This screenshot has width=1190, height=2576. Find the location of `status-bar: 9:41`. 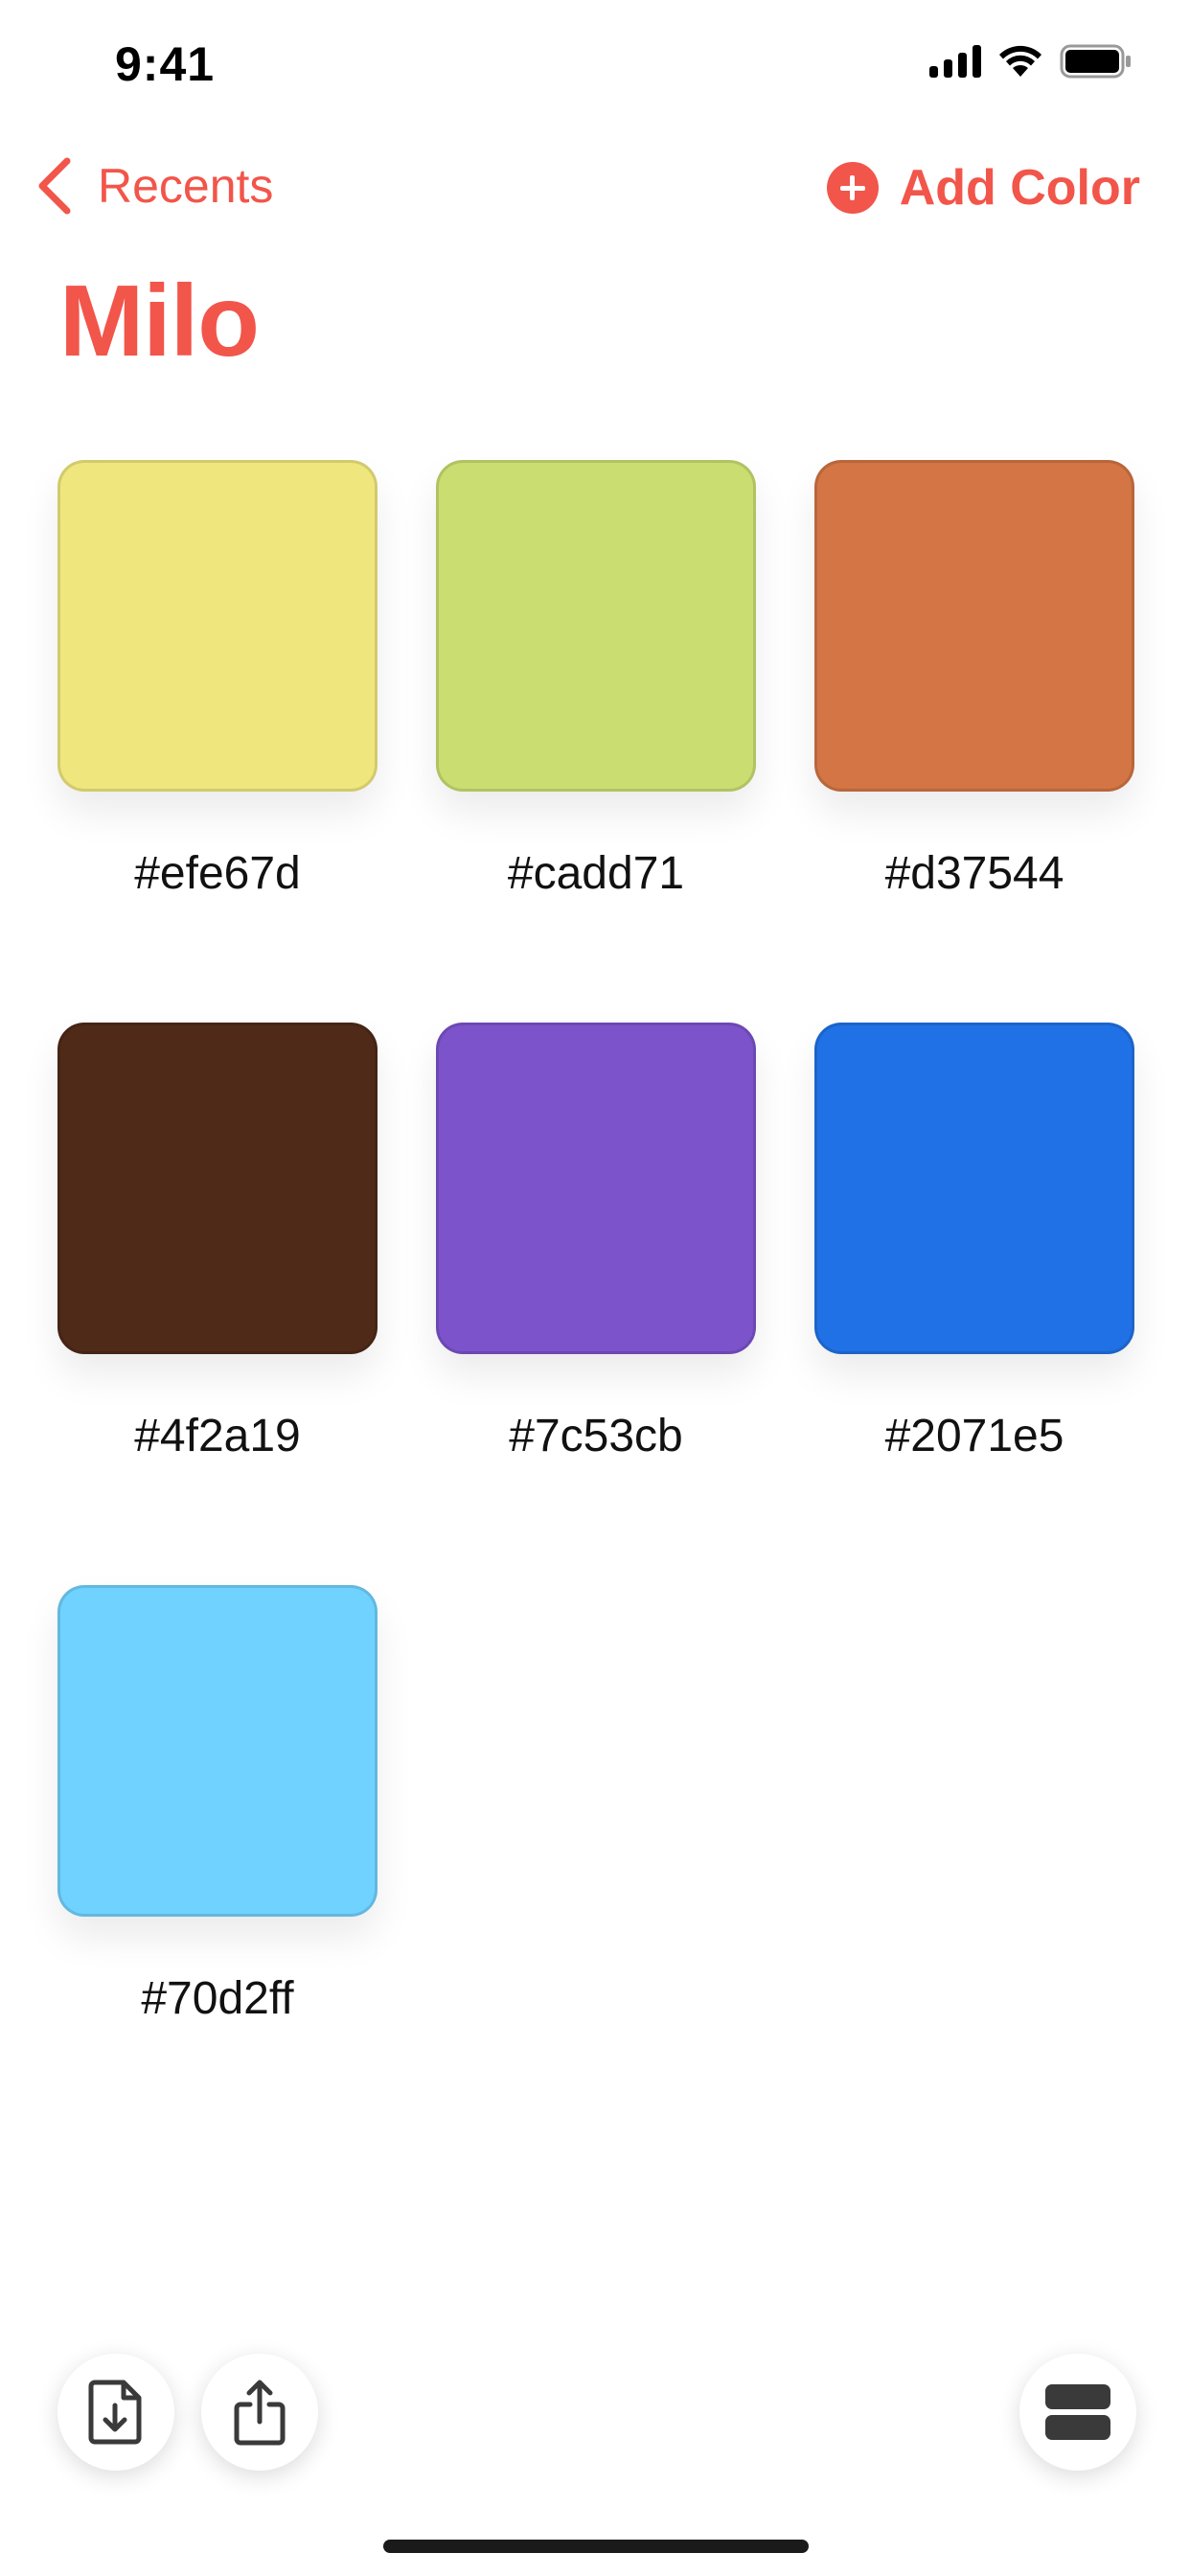

status-bar: 9:41 is located at coordinates (595, 67).